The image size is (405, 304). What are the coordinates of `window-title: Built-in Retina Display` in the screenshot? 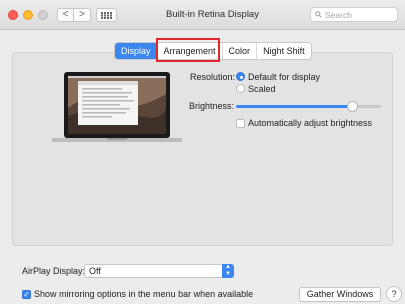 It's located at (212, 14).